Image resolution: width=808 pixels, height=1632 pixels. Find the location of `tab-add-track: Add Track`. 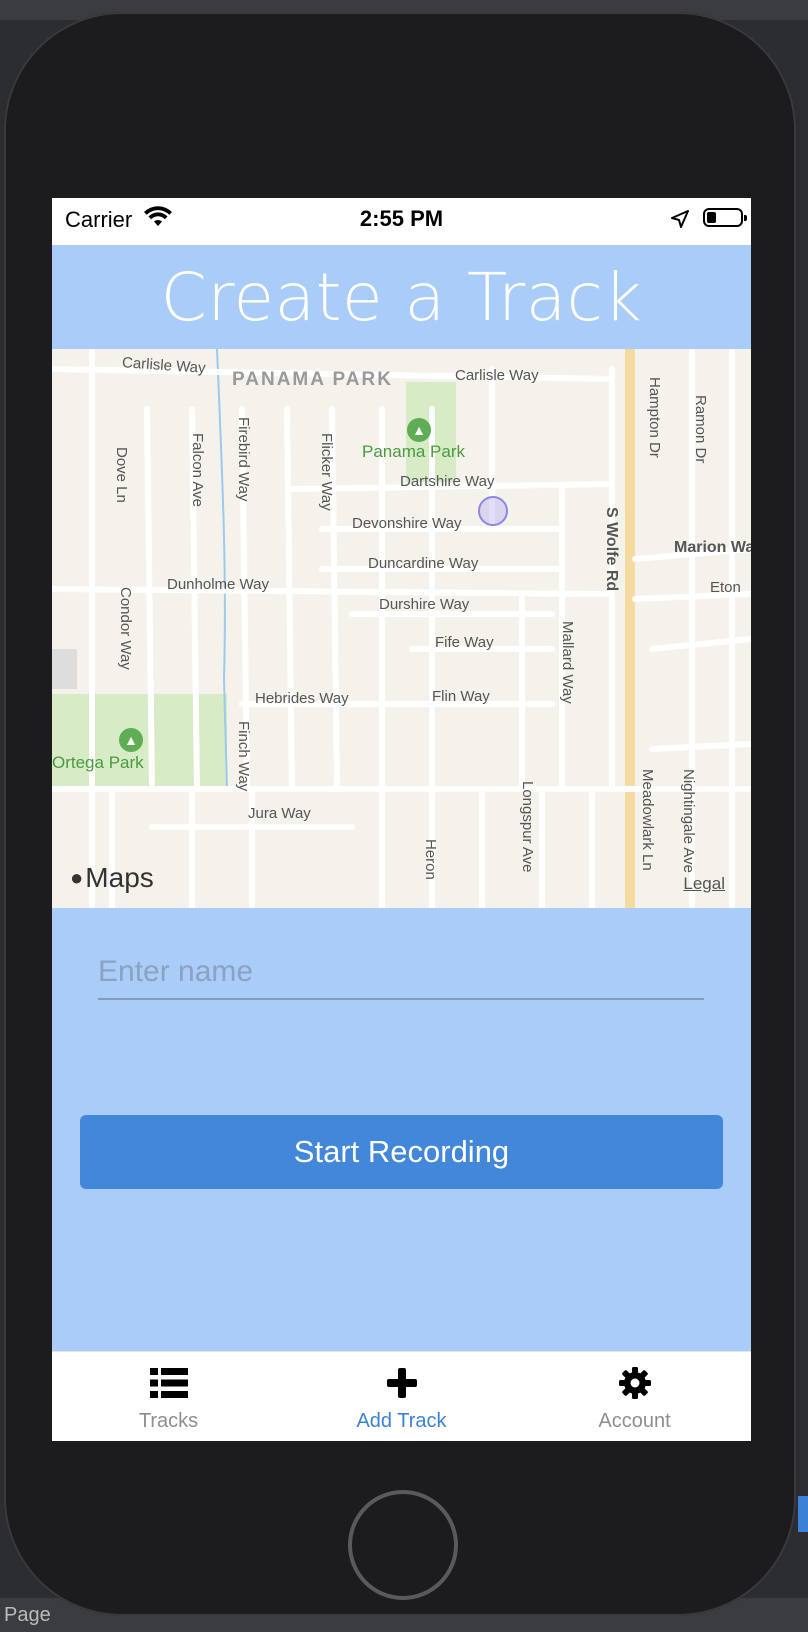

tab-add-track: Add Track is located at coordinates (401, 1396).